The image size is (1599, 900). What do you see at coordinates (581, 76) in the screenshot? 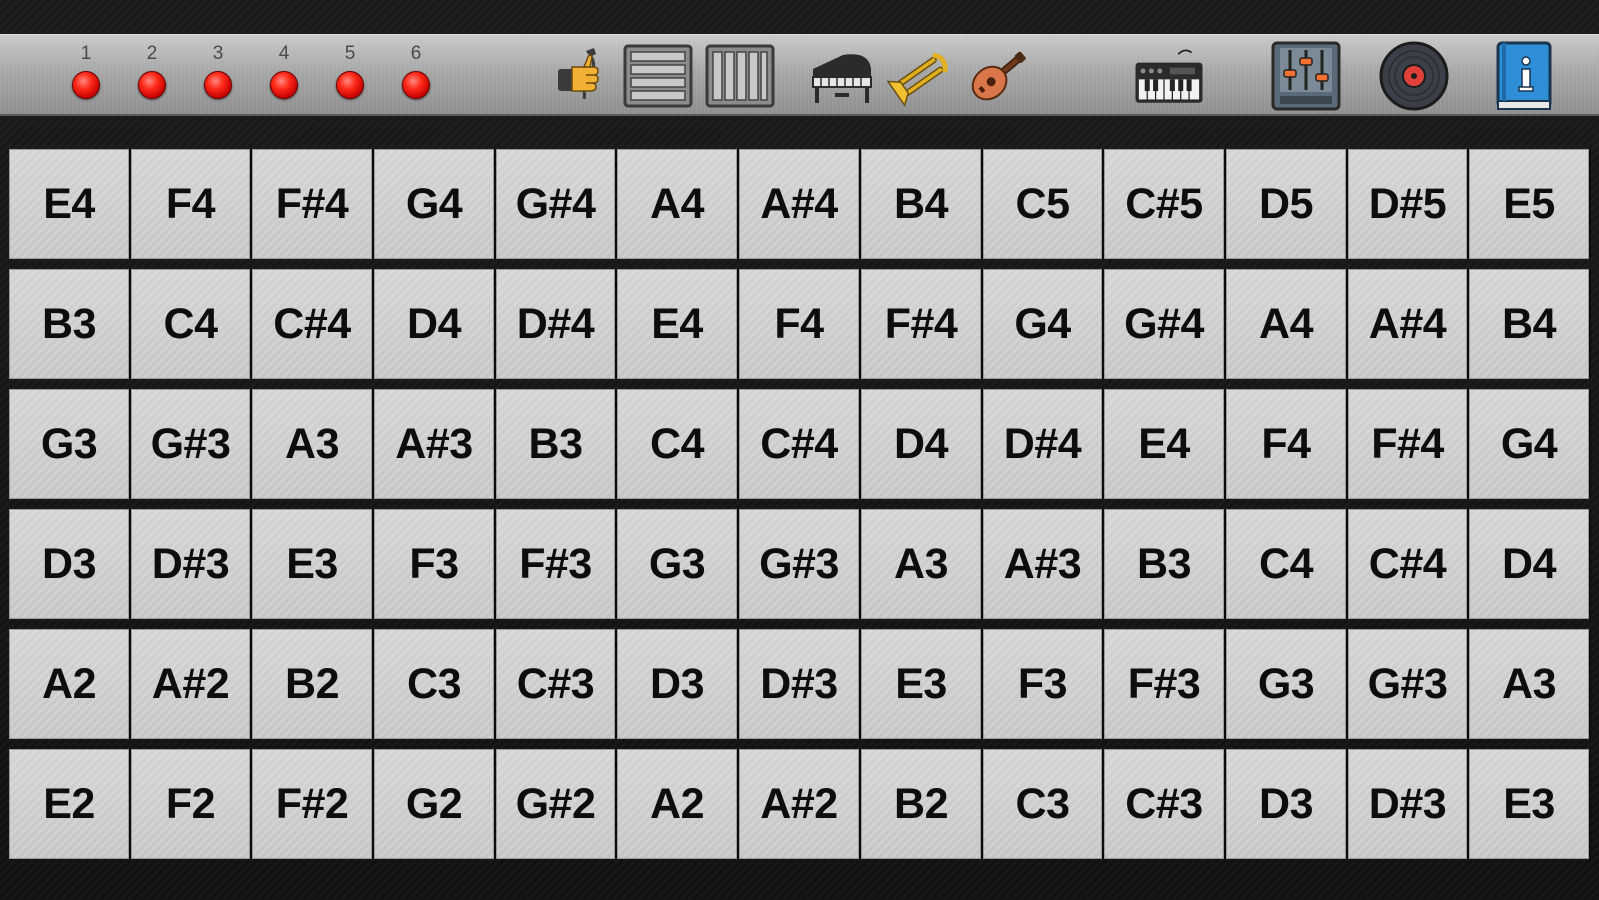
I see `strum-hand-icon` at bounding box center [581, 76].